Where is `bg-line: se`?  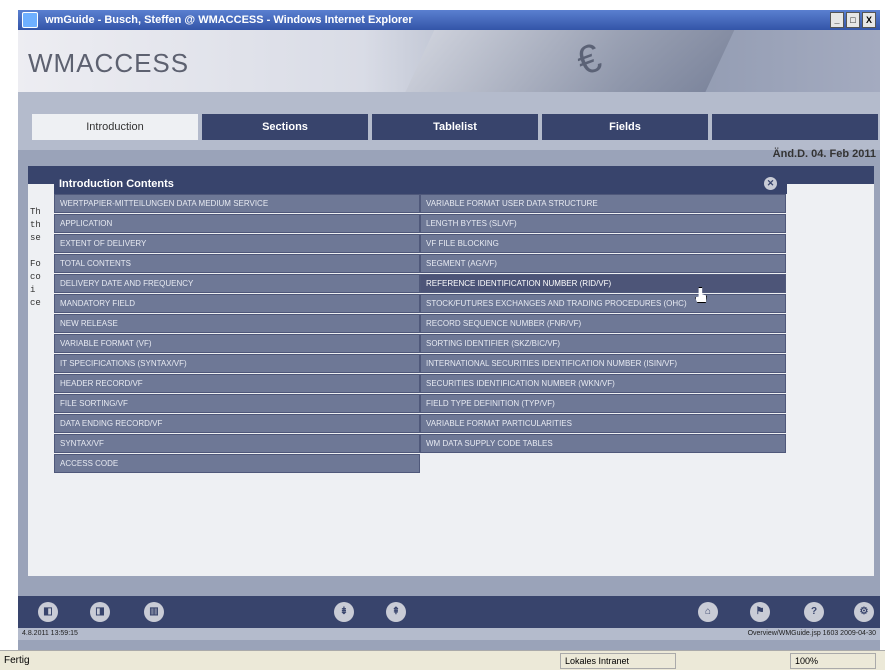
bg-line: se is located at coordinates (35, 238).